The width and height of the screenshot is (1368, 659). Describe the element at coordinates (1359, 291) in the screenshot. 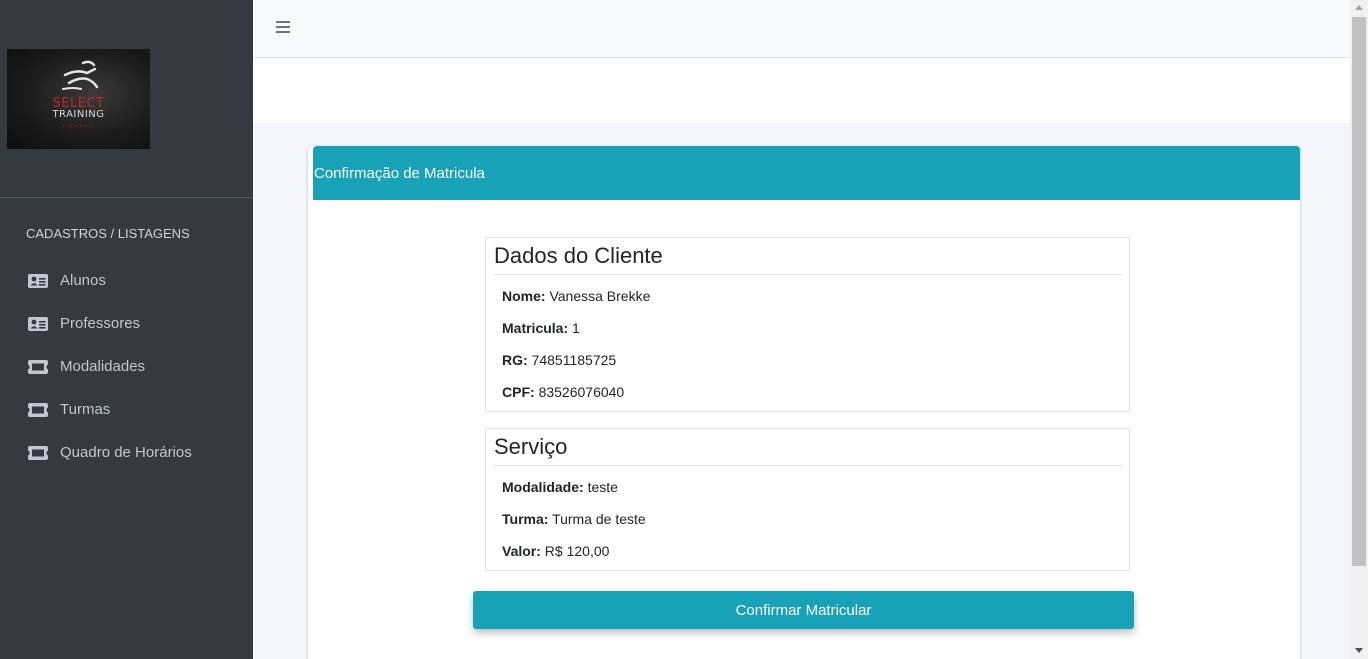

I see `scroll-thumb` at that location.